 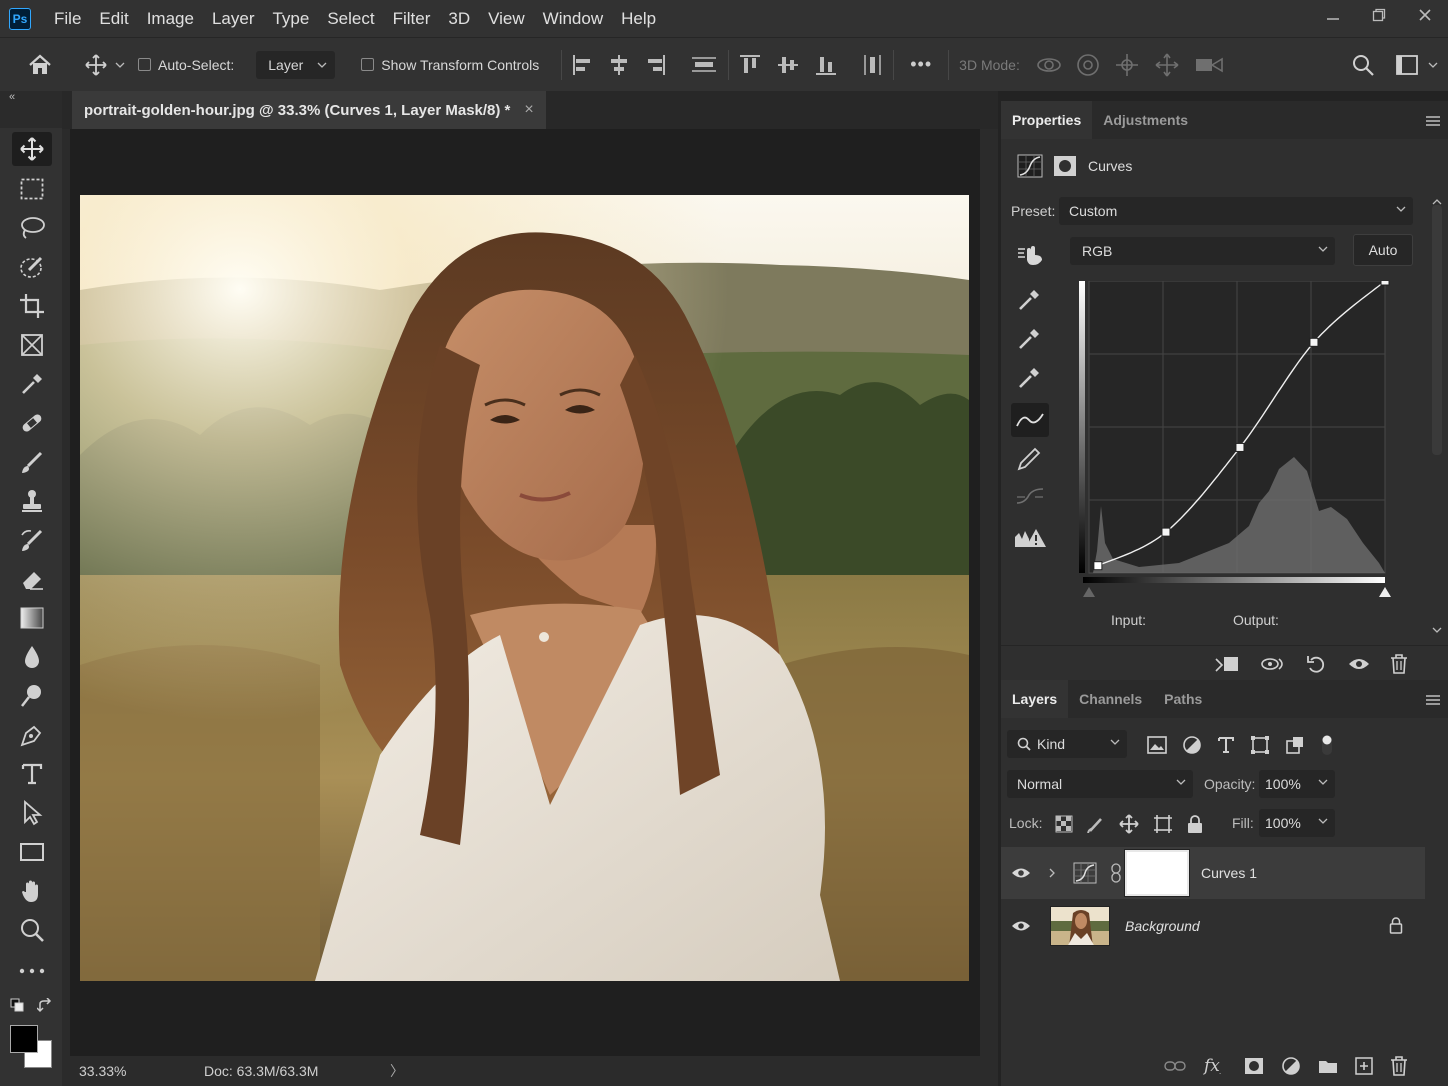 What do you see at coordinates (1433, 122) in the screenshot?
I see `properties-menu-icon` at bounding box center [1433, 122].